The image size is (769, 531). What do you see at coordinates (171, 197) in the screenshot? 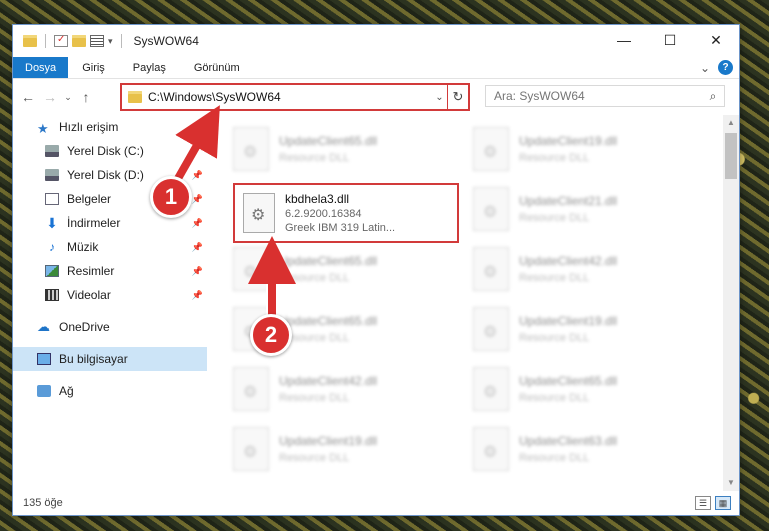
I see `step-1-badge: 1` at bounding box center [171, 197].